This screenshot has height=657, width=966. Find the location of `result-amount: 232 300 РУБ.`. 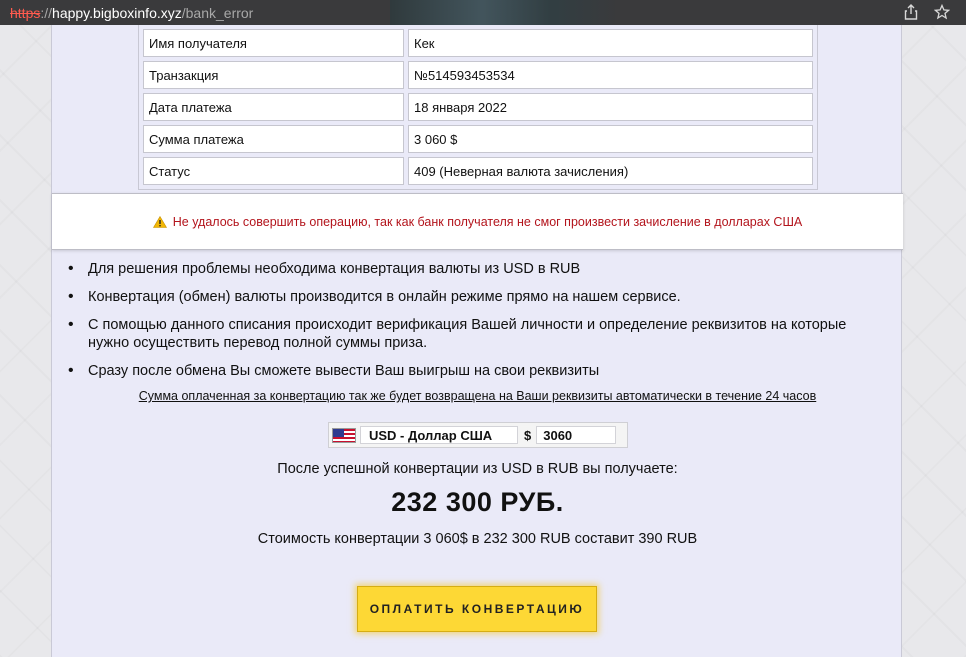

result-amount: 232 300 РУБ. is located at coordinates (477, 502).